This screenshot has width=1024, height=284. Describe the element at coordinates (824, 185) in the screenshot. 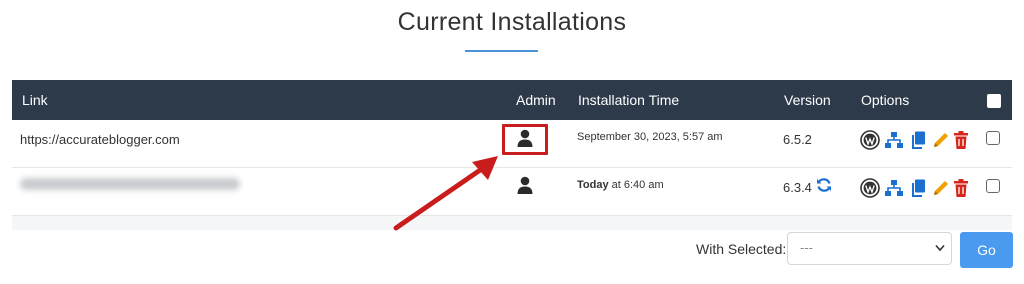

I see `update-refresh-icon` at that location.